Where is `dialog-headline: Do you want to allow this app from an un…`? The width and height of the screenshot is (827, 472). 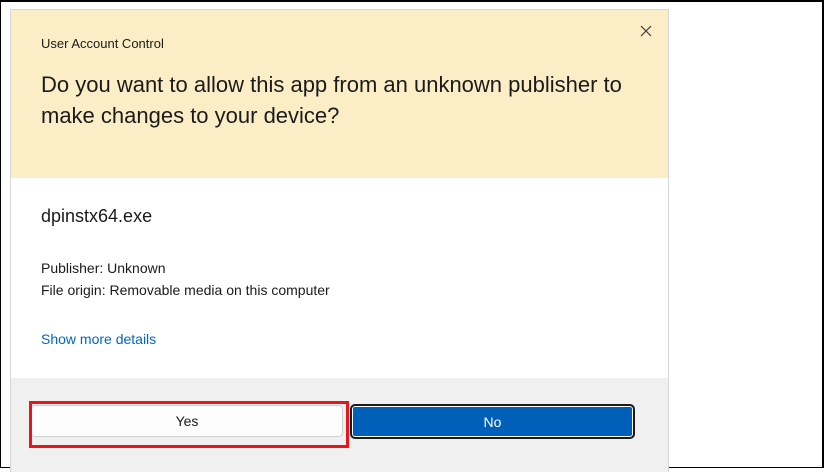
dialog-headline: Do you want to allow this app from an un… is located at coordinates (331, 100).